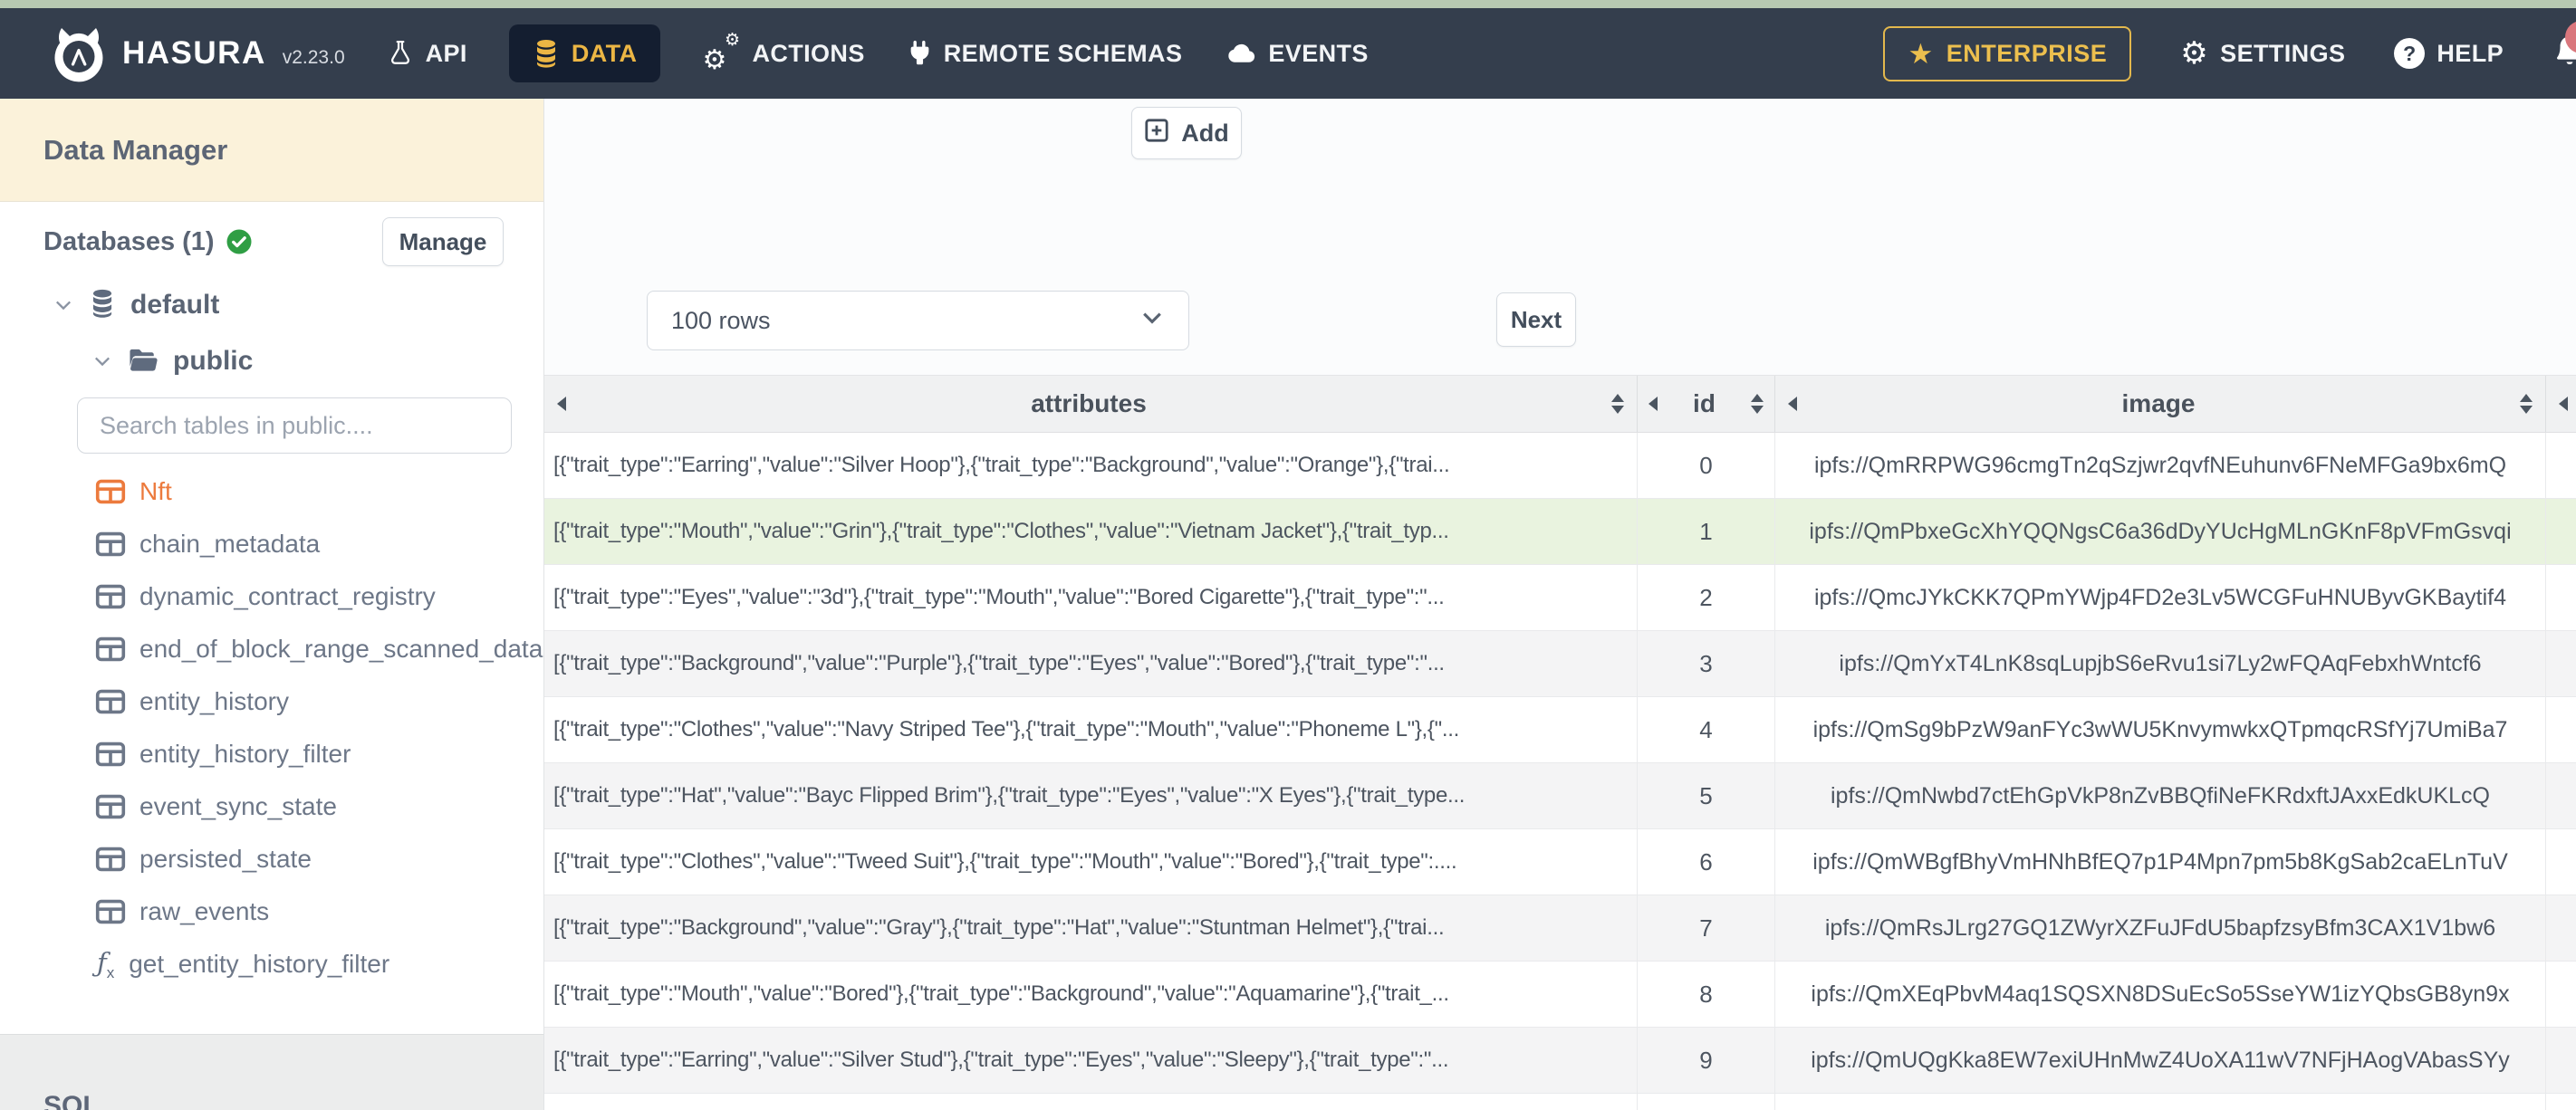 The image size is (2576, 1110). I want to click on sidebar-table-event_sync_state: event_sync_state, so click(271, 807).